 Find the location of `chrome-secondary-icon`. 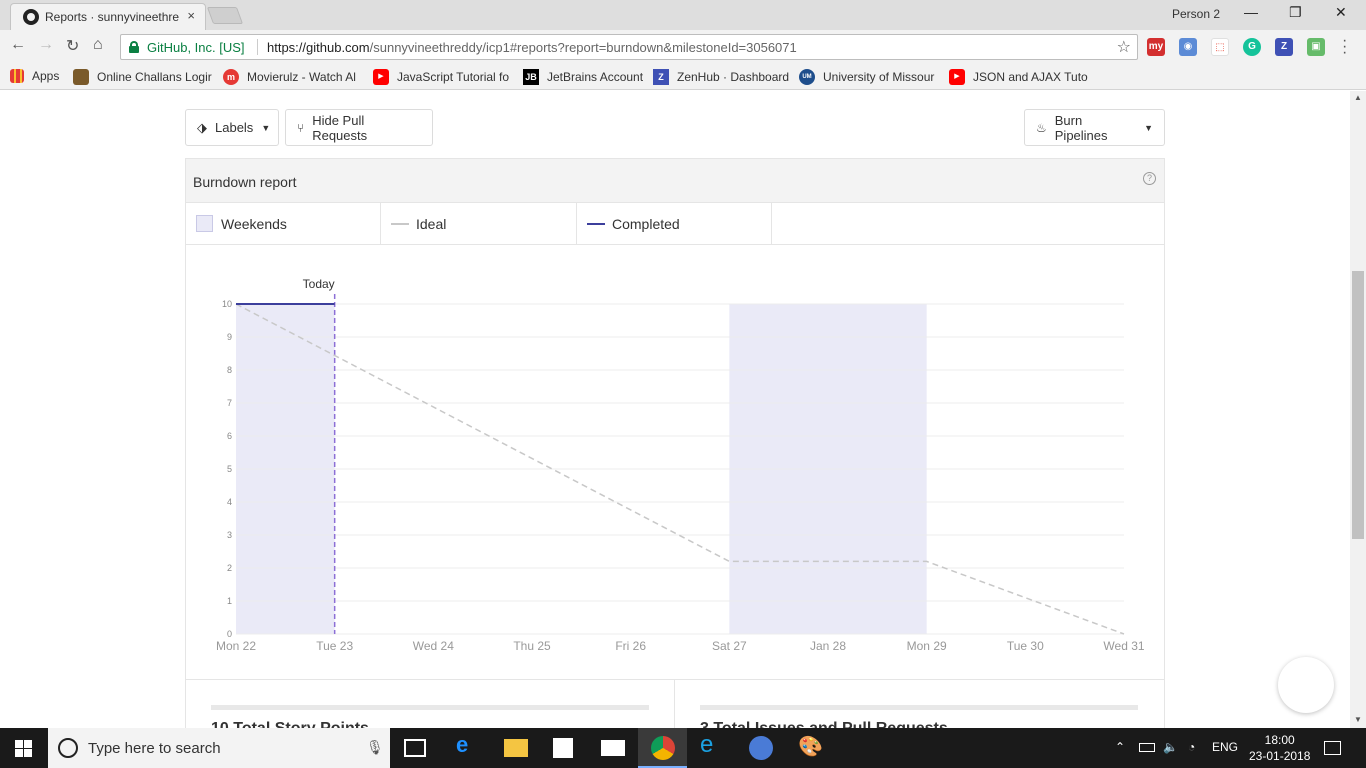

chrome-secondary-icon is located at coordinates (761, 748).